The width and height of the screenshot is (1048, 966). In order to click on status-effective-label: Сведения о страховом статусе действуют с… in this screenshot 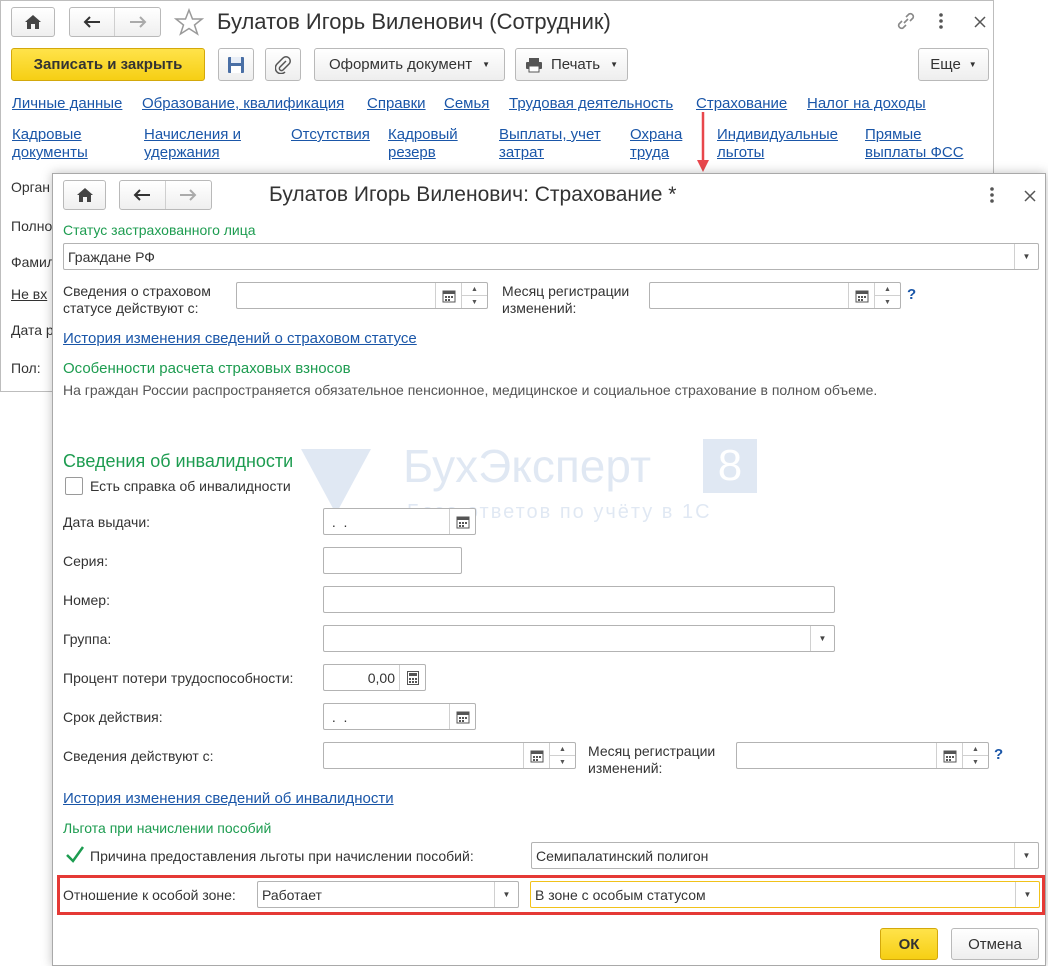, I will do `click(137, 300)`.